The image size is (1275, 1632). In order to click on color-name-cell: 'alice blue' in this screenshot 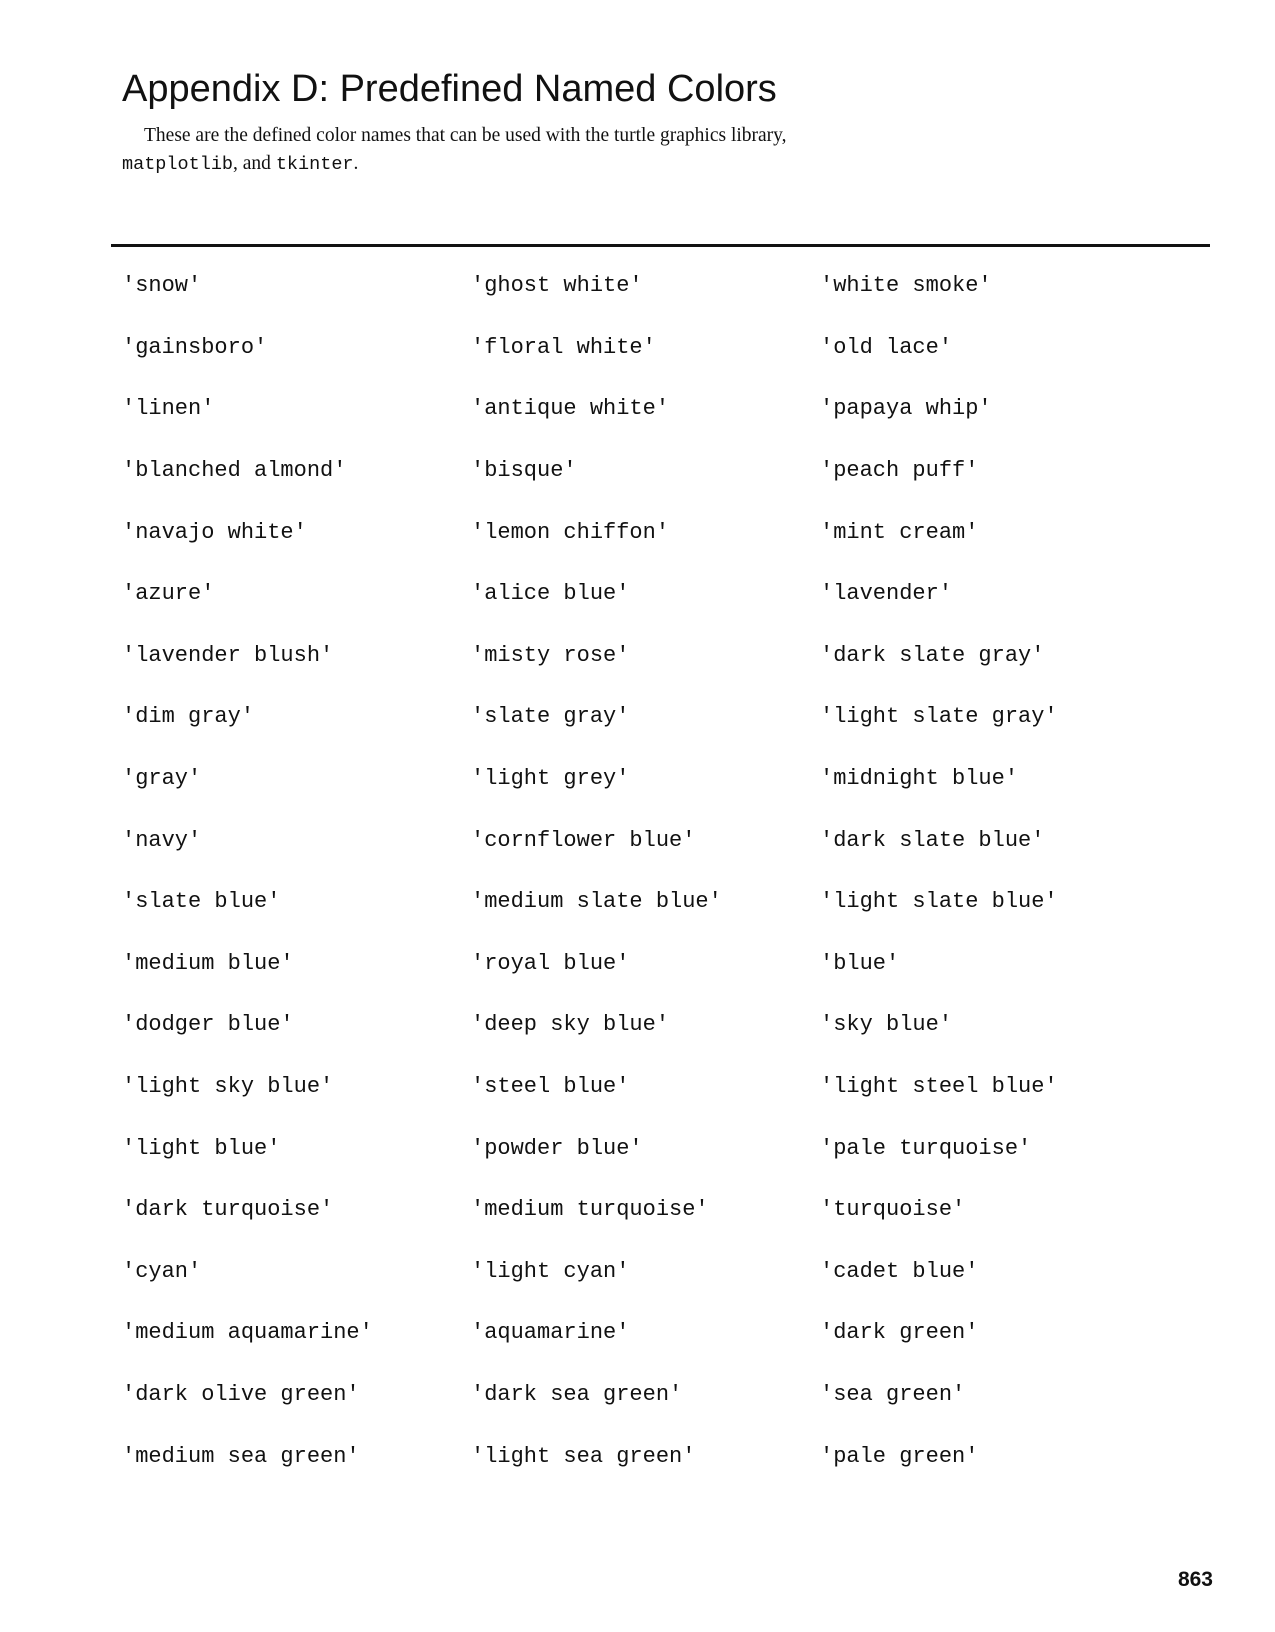, I will do `click(550, 594)`.